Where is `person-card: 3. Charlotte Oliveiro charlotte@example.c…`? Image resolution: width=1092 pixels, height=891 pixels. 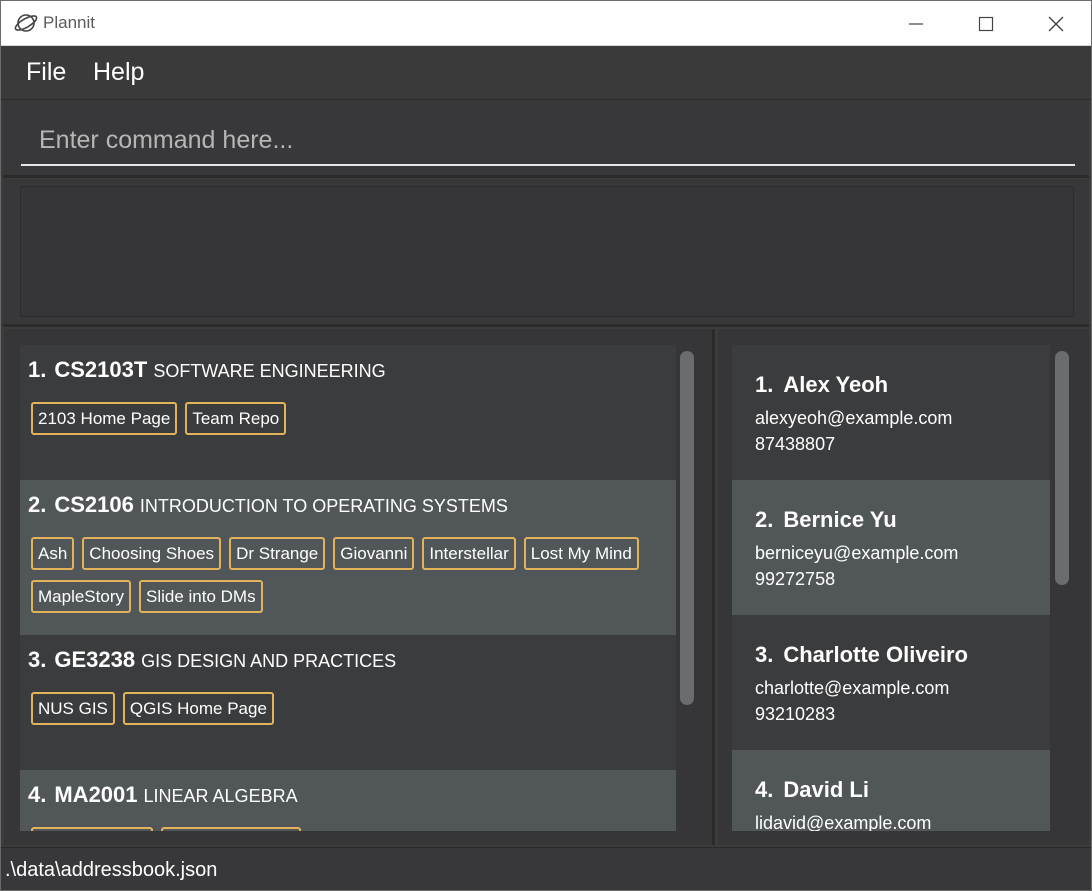
person-card: 3. Charlotte Oliveiro charlotte@example.c… is located at coordinates (891, 682).